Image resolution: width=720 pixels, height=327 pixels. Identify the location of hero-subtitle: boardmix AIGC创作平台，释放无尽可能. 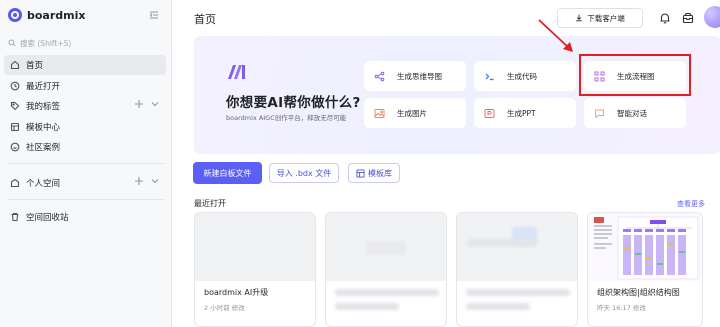
(286, 118).